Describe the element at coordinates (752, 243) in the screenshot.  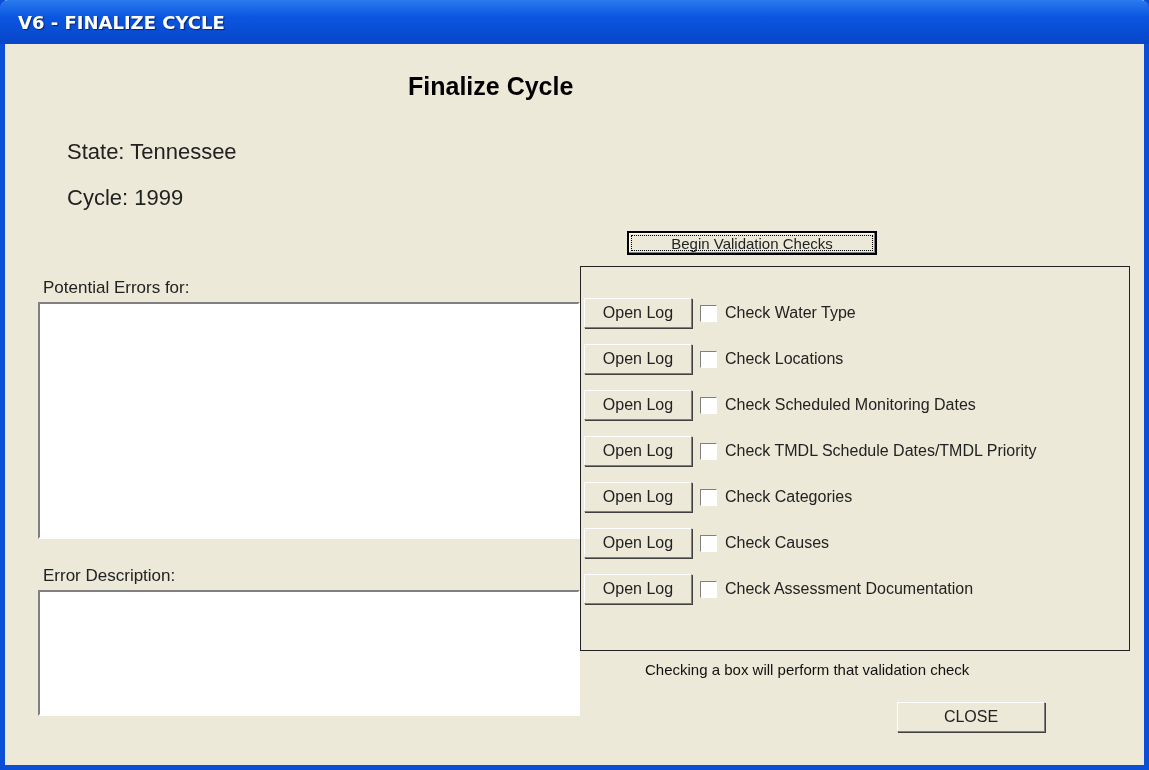
I see `begin-validation-button: Begin Validation Checks` at that location.